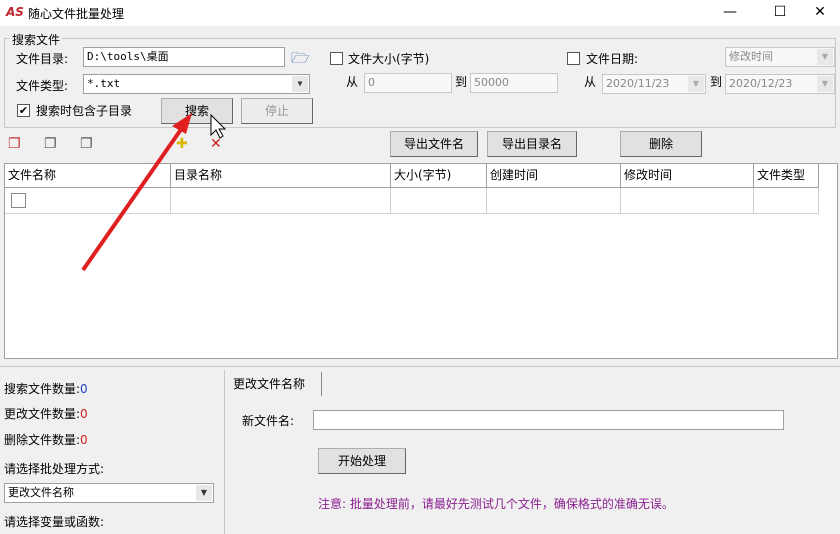 The height and width of the screenshot is (534, 840). What do you see at coordinates (132, 199) in the screenshot?
I see `arrow-line` at bounding box center [132, 199].